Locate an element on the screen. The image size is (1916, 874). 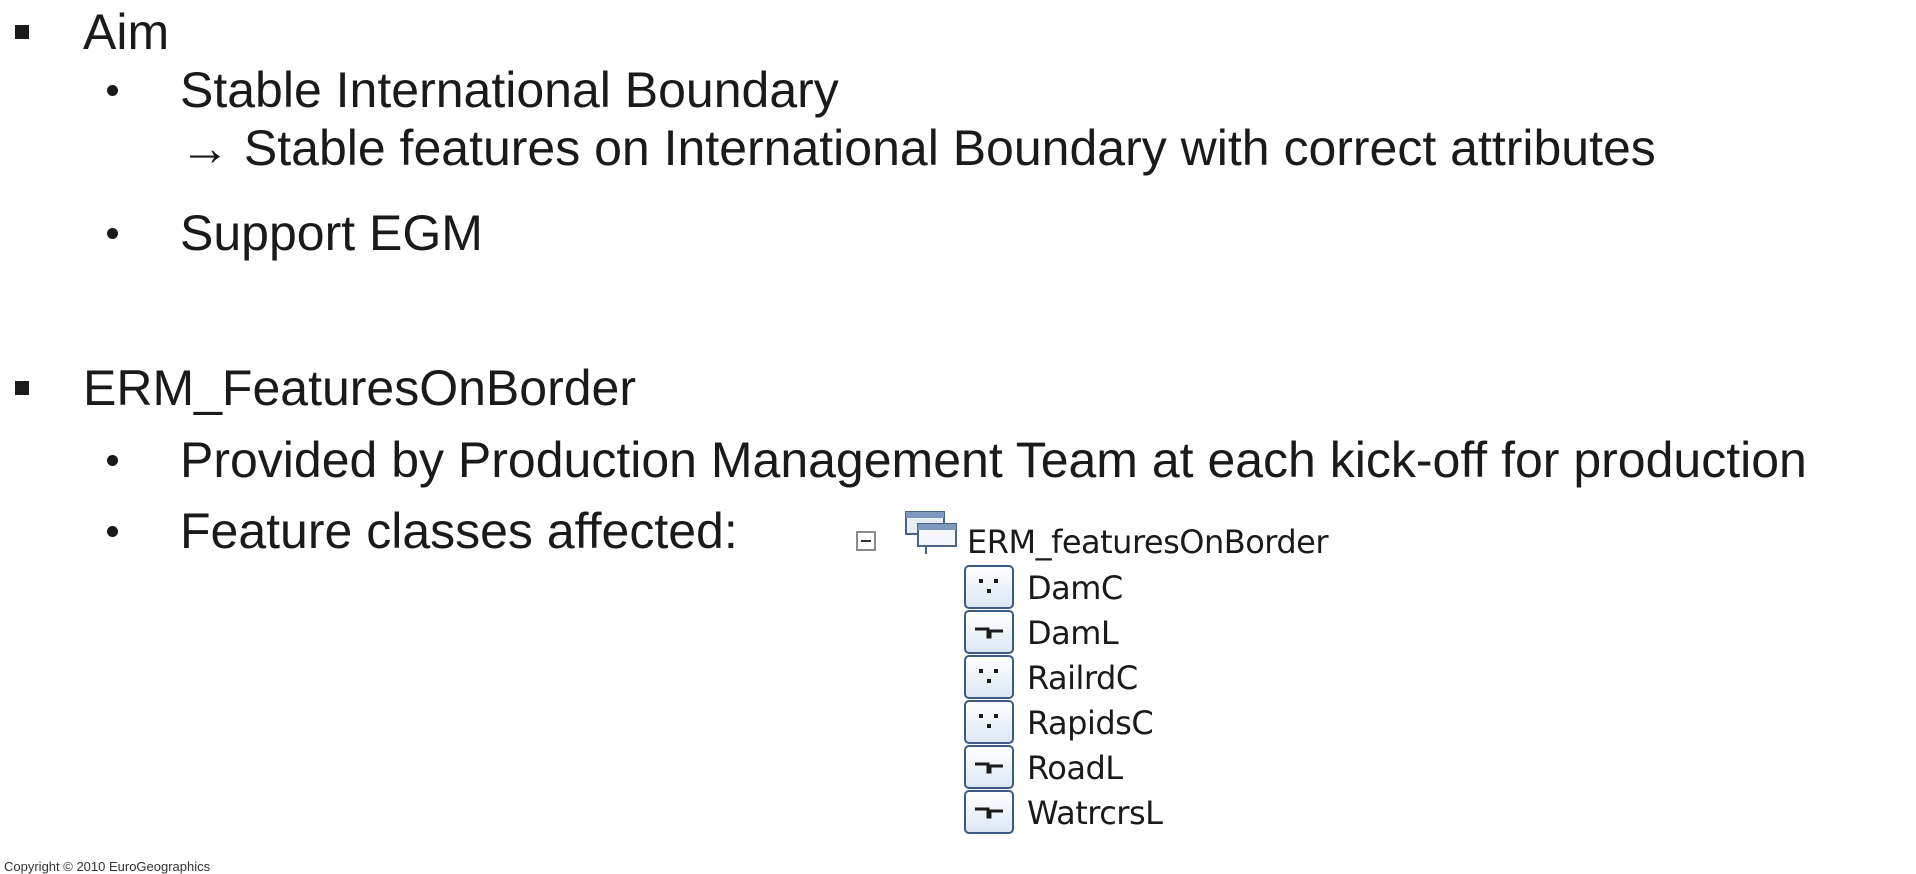
tree-root-label: ERM_featuresOnBorder is located at coordinates (1148, 542).